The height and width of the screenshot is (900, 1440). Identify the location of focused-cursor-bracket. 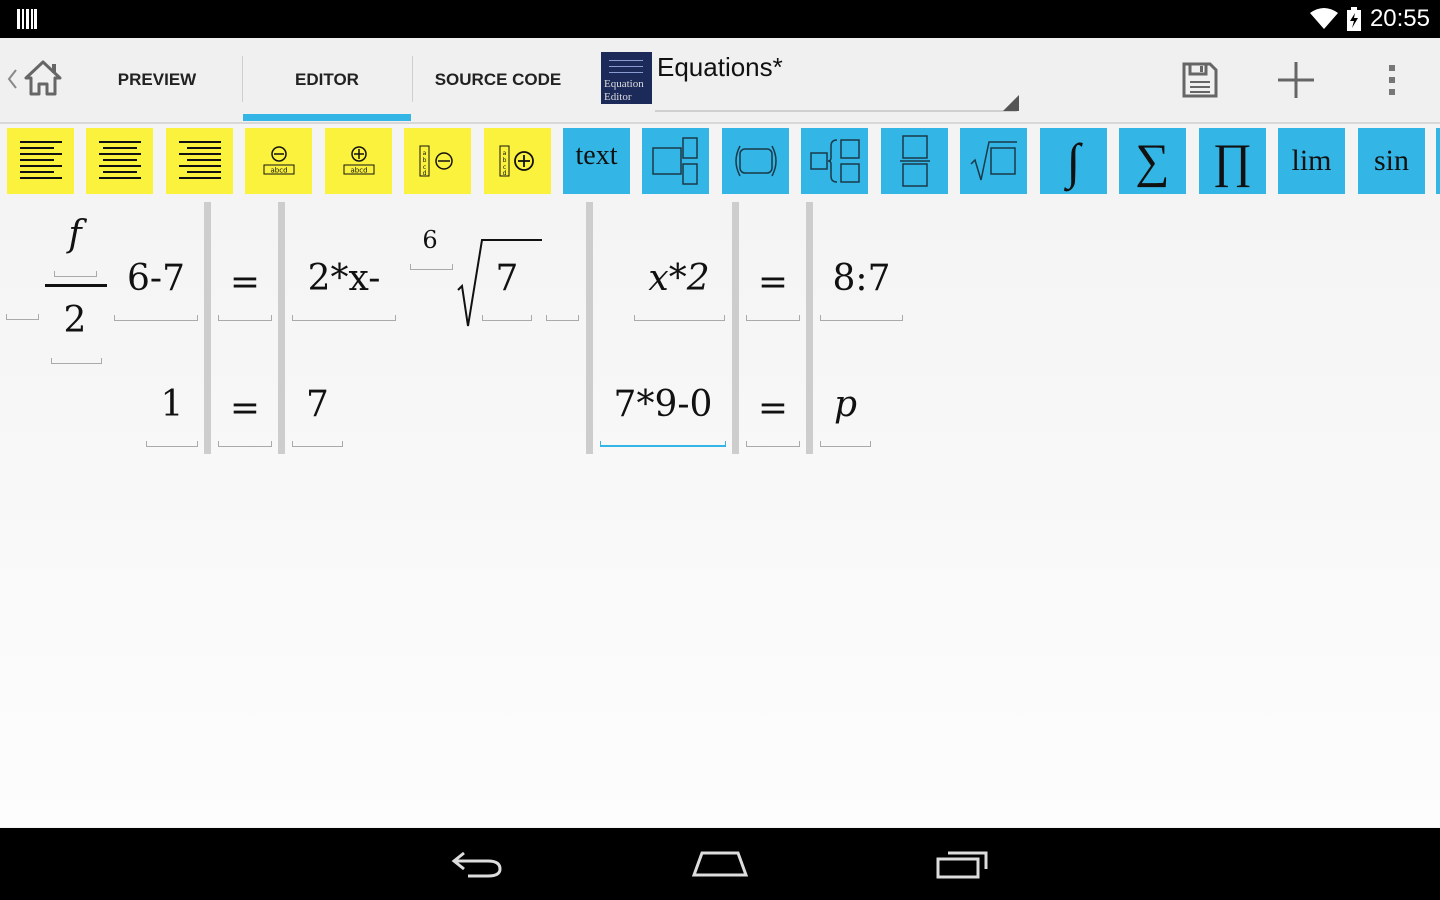
(663, 444).